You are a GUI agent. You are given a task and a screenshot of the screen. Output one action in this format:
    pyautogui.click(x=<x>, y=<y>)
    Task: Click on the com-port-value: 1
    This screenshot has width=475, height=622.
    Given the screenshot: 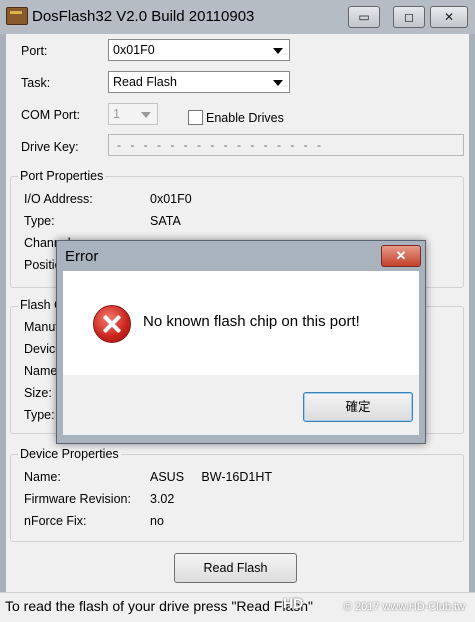 What is the action you would take?
    pyautogui.click(x=116, y=114)
    